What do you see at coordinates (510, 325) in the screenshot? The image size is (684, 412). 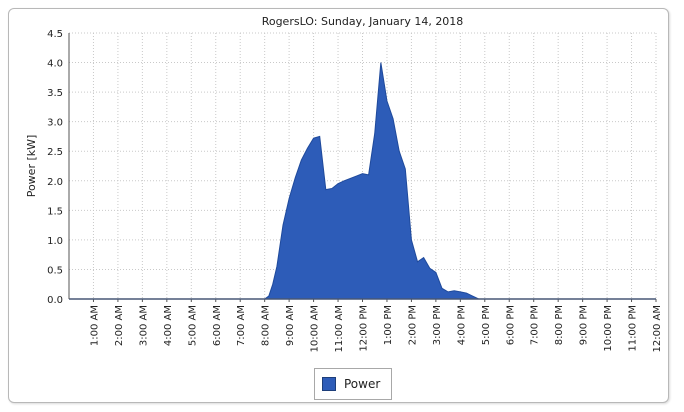 I see `x-tick-label: 6:00 PM` at bounding box center [510, 325].